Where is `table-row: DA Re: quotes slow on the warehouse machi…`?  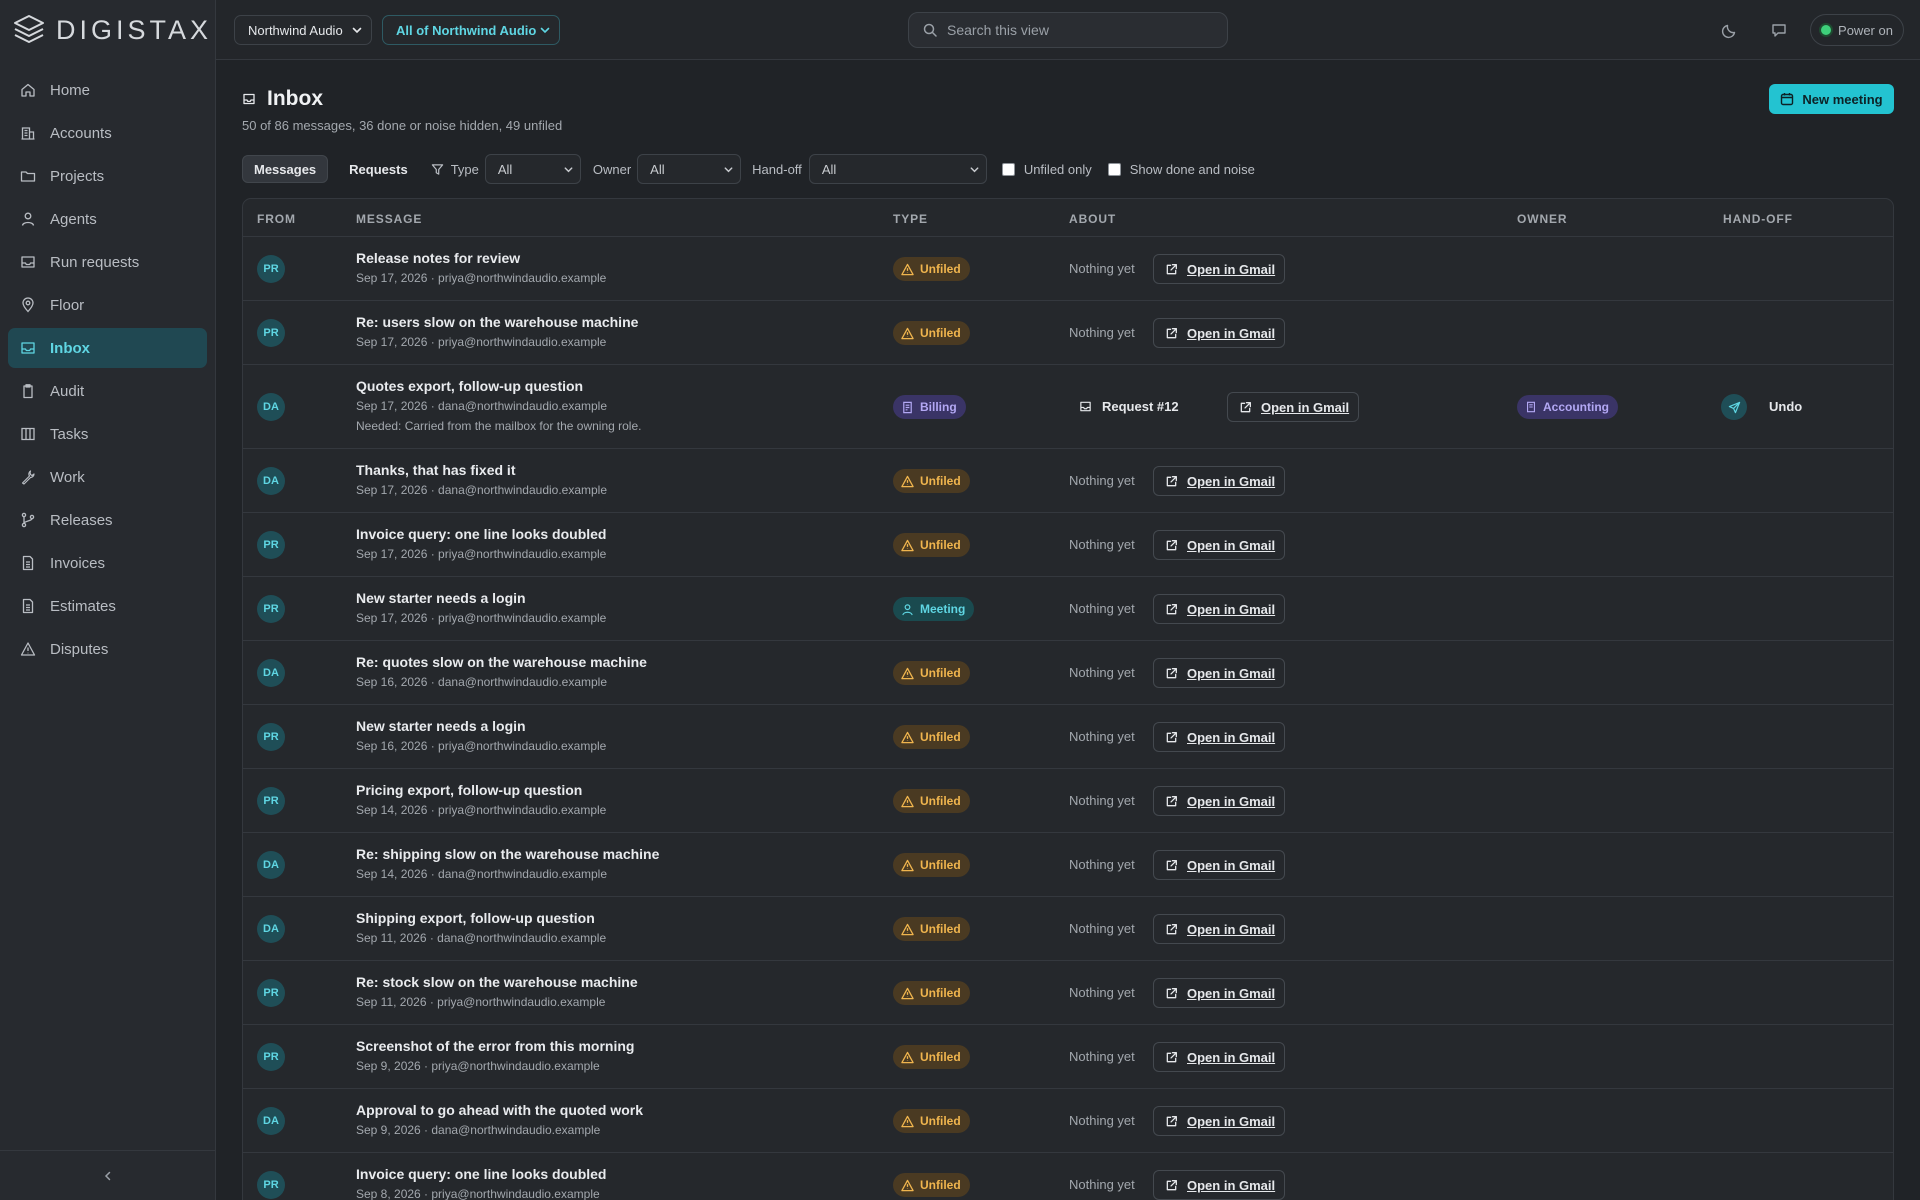 table-row: DA Re: quotes slow on the warehouse machi… is located at coordinates (1068, 673).